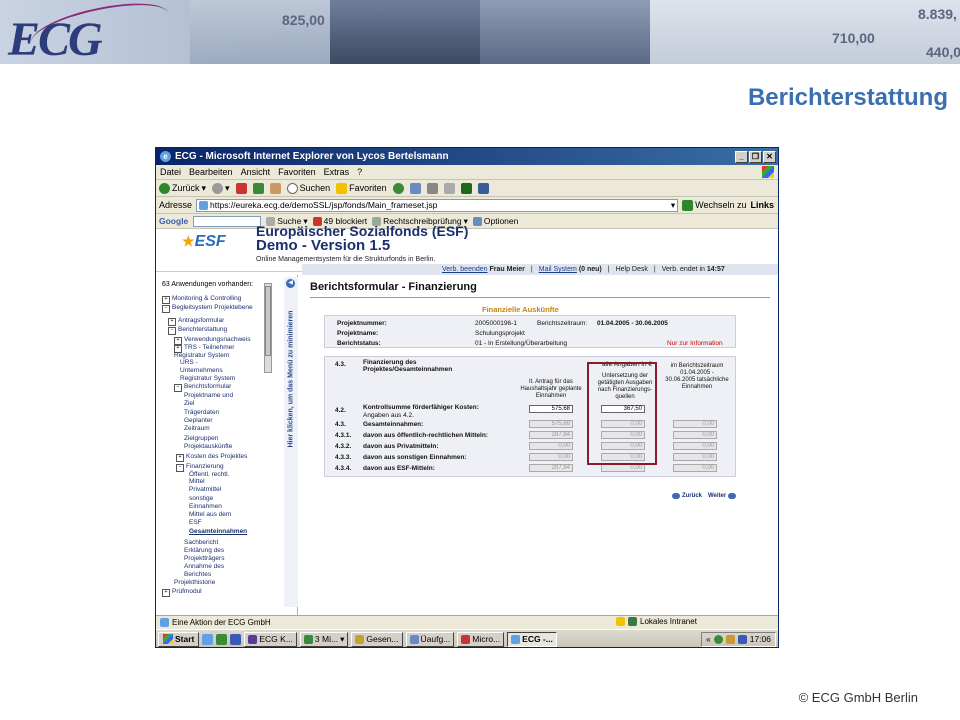  I want to click on section-heading: Finanzielle Auskünfte, so click(520, 309).